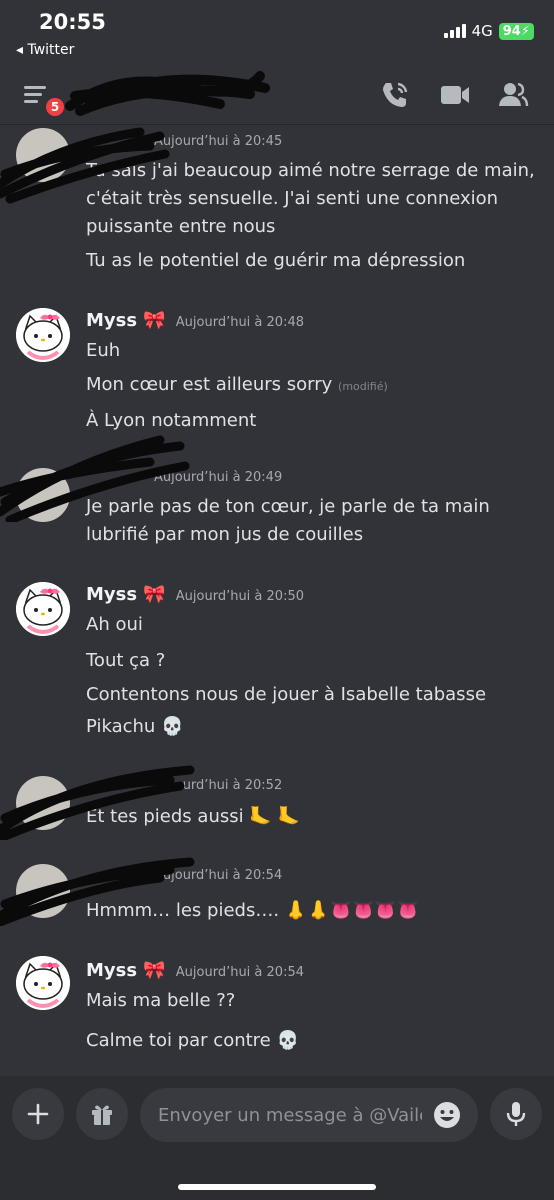 This screenshot has width=554, height=1200. I want to click on phone-call-icon, so click(395, 95).